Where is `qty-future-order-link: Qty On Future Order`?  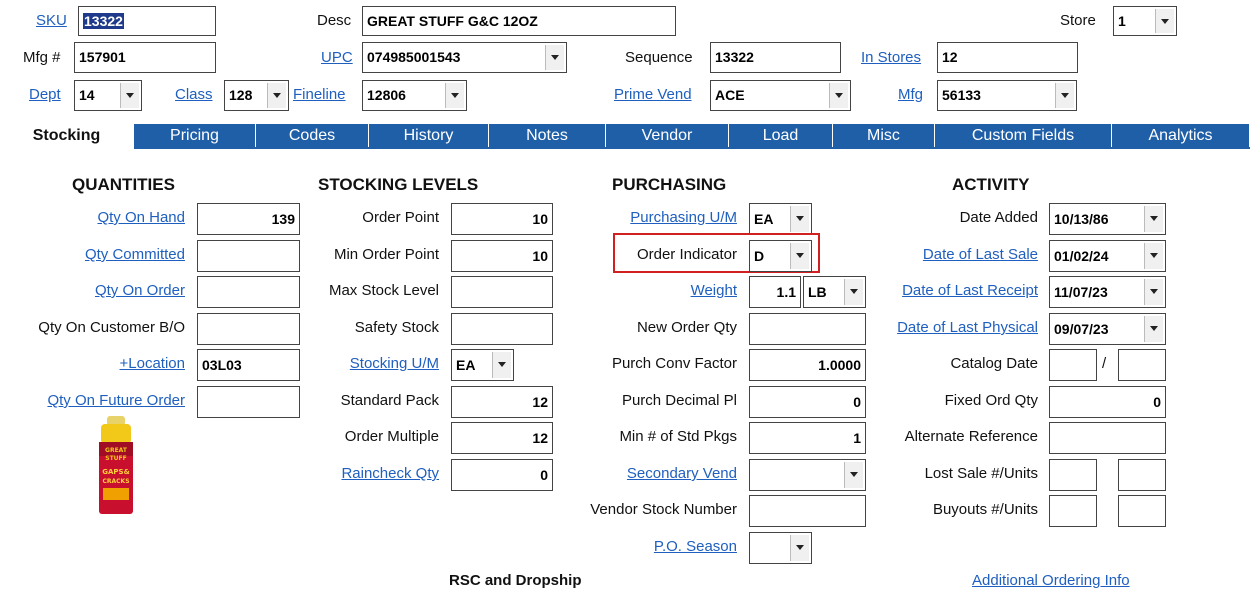 qty-future-order-link: Qty On Future Order is located at coordinates (116, 401).